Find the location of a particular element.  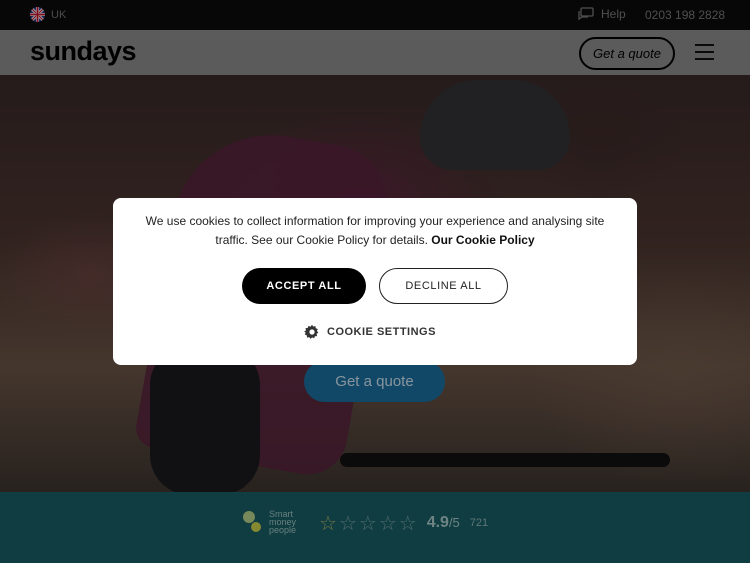

cookie-settings-label: COOKIE SETTINGS is located at coordinates (381, 332).